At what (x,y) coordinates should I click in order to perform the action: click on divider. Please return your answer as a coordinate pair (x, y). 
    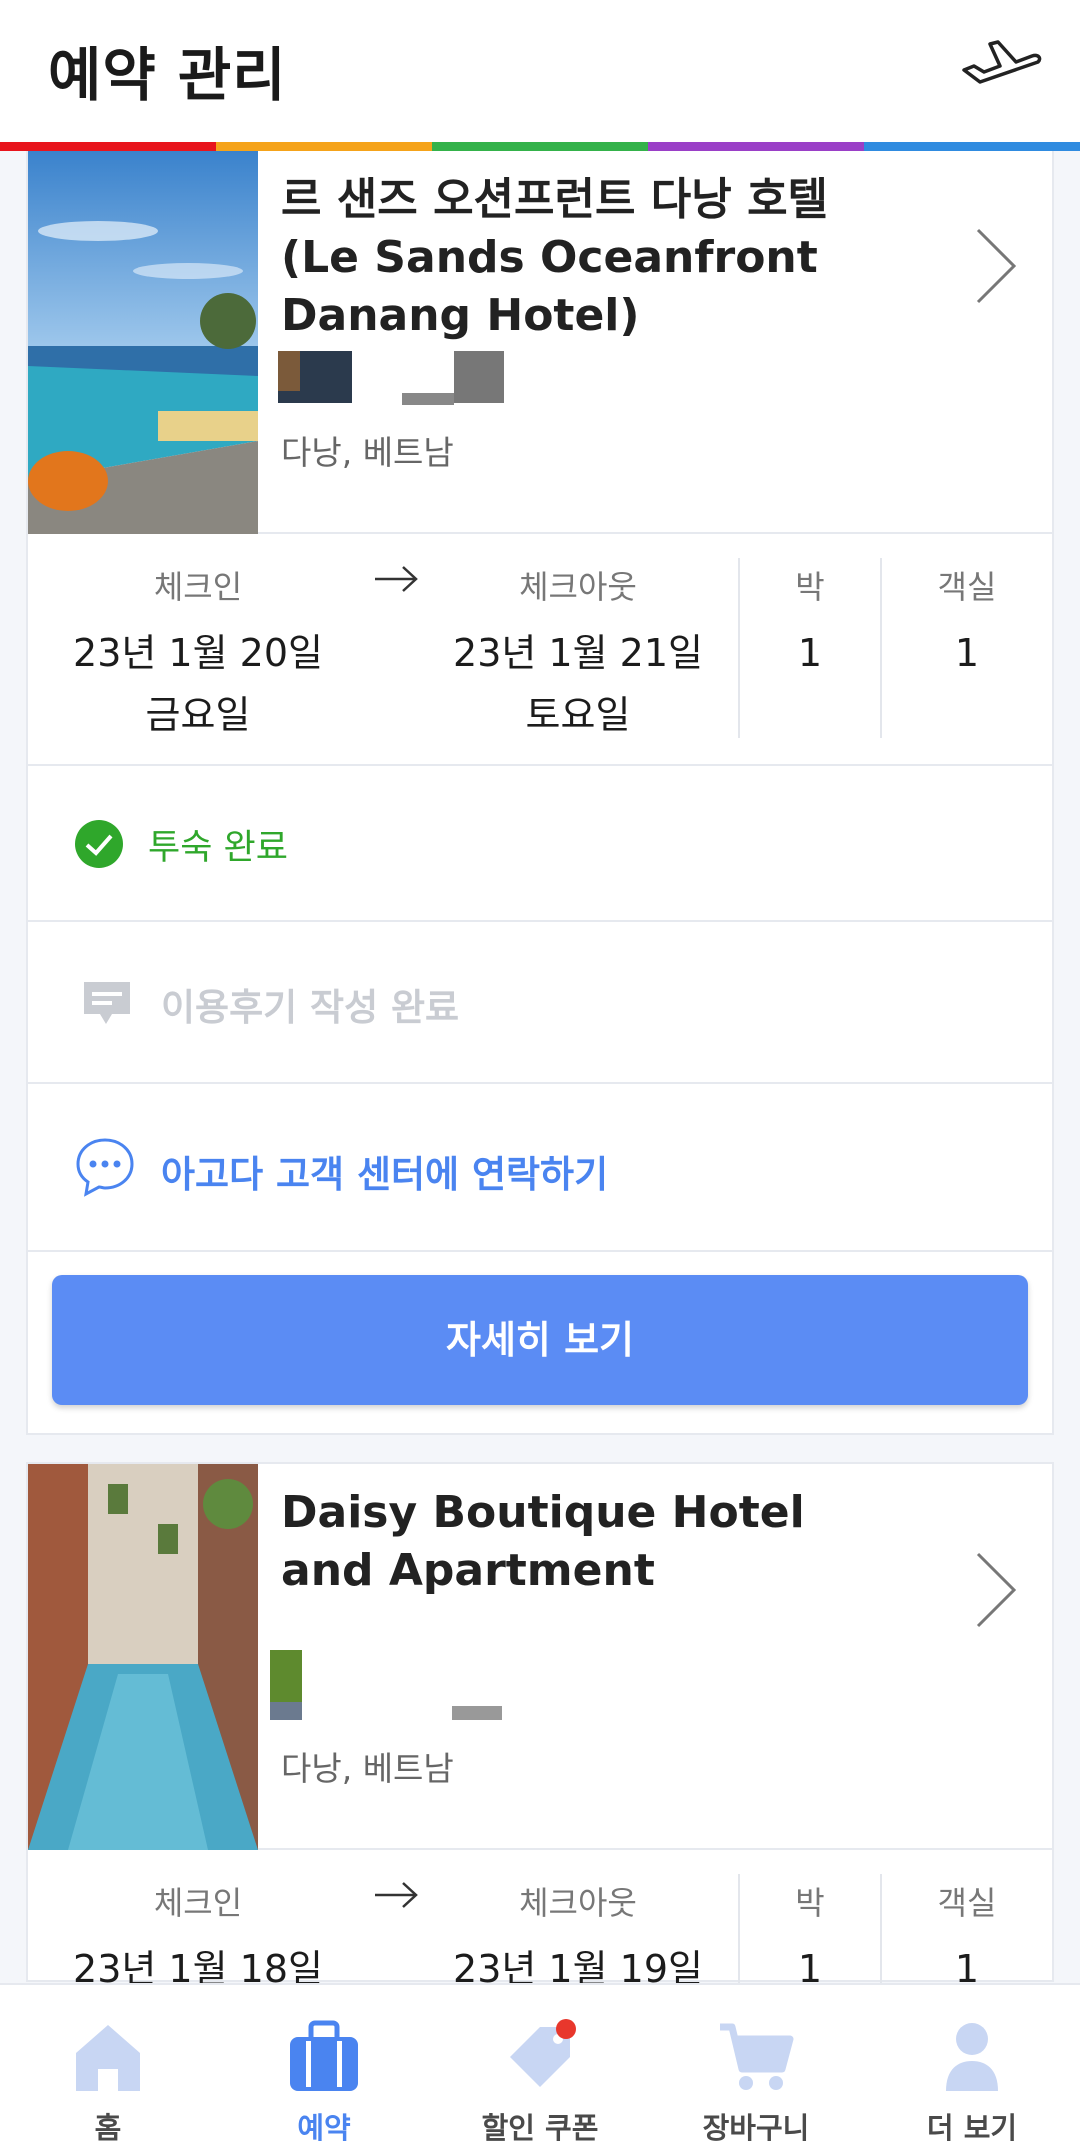
    Looking at the image, I should click on (540, 1251).